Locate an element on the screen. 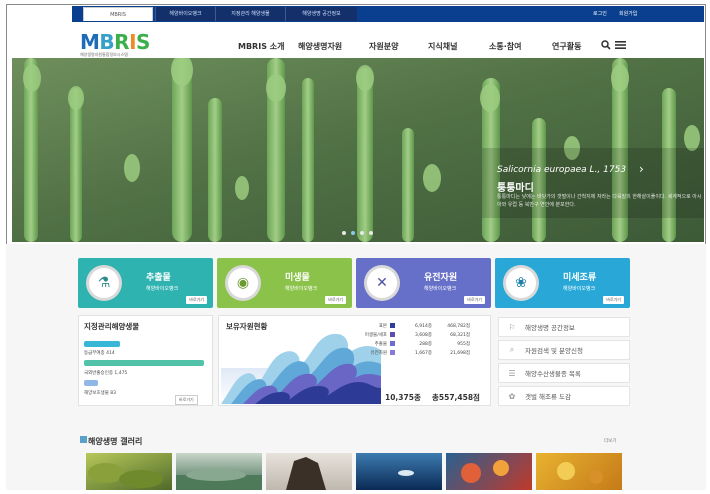 This screenshot has width=710, height=494. slide-dot-active is located at coordinates (353, 233).